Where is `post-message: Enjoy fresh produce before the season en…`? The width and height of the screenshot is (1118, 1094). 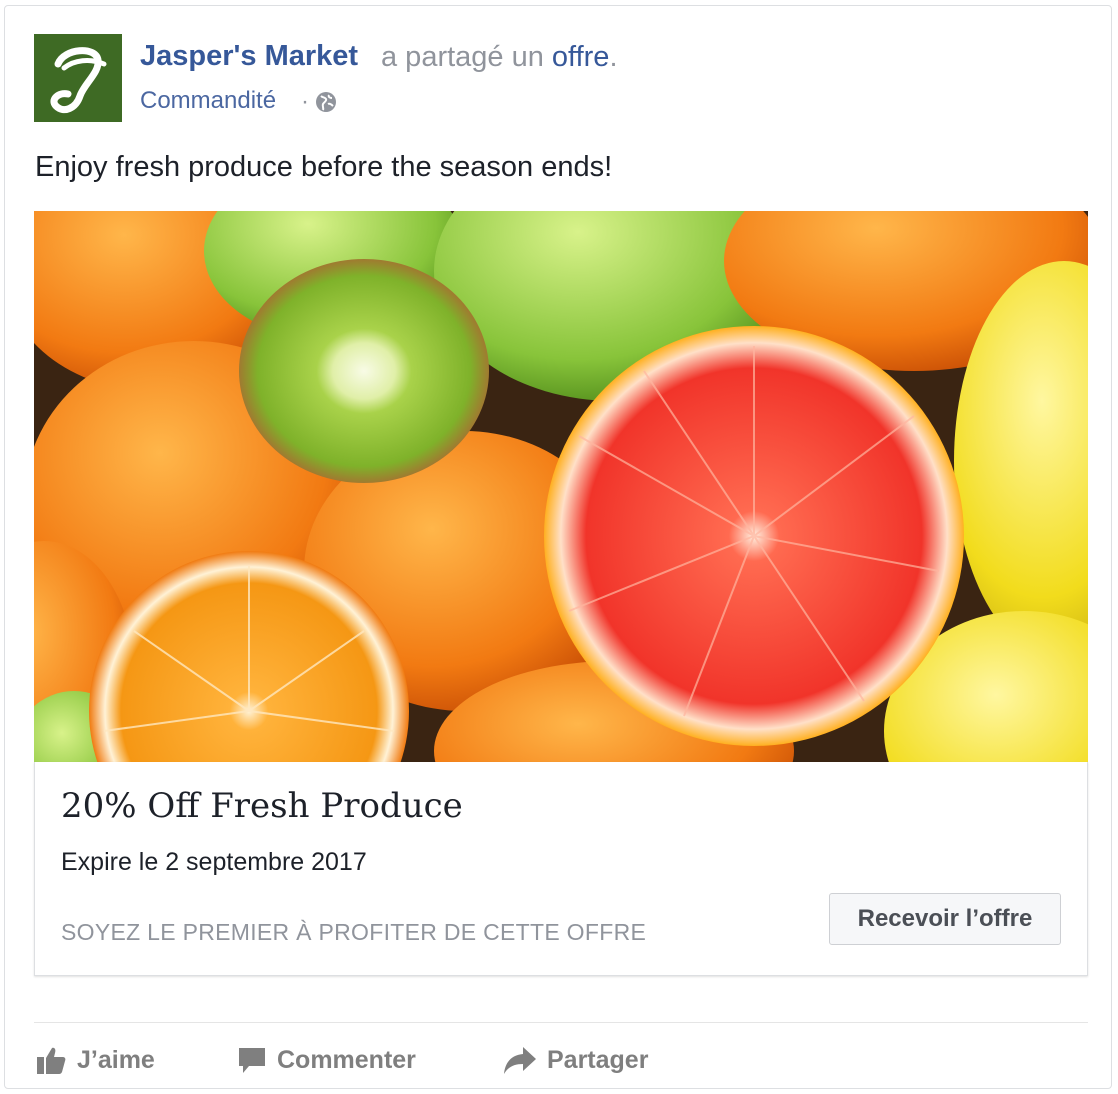 post-message: Enjoy fresh produce before the season en… is located at coordinates (324, 167).